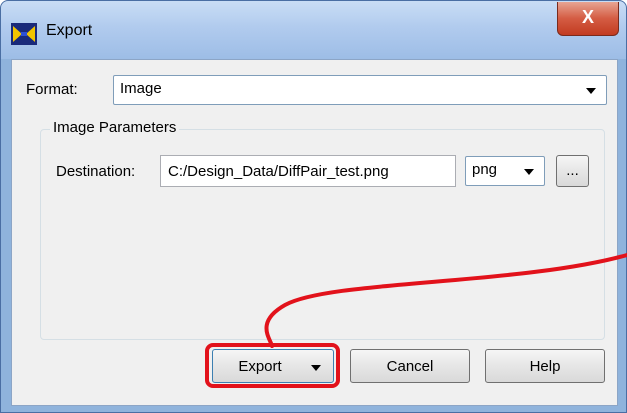 This screenshot has width=627, height=413. I want to click on app-logo-icon, so click(24, 34).